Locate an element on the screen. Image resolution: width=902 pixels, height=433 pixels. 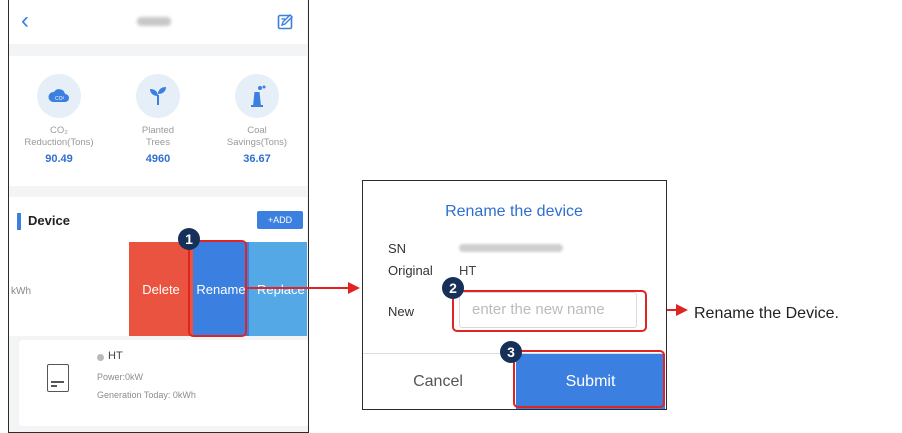
input-highlight is located at coordinates (549, 311).